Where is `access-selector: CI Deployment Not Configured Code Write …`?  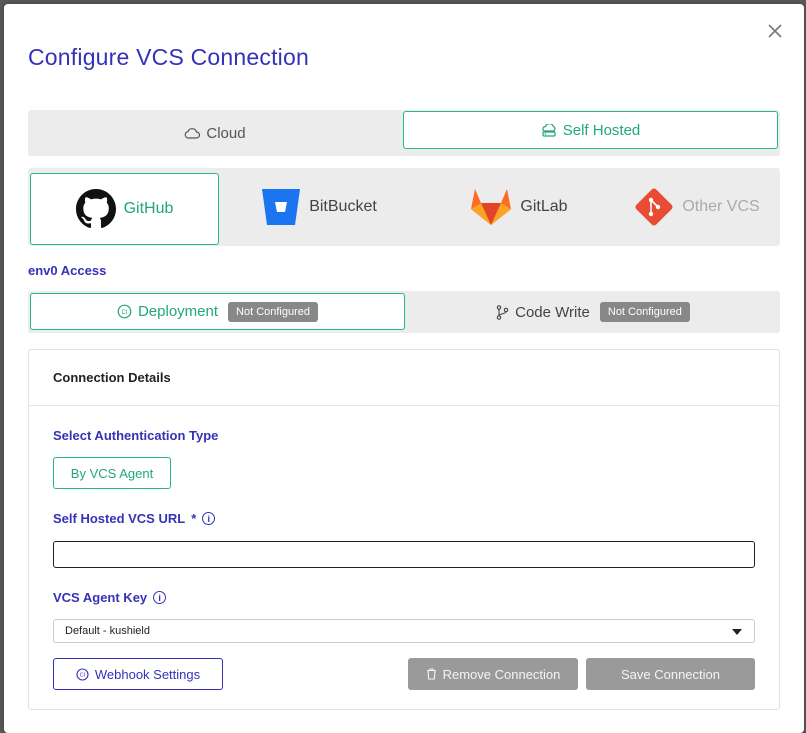 access-selector: CI Deployment Not Configured Code Write … is located at coordinates (404, 312).